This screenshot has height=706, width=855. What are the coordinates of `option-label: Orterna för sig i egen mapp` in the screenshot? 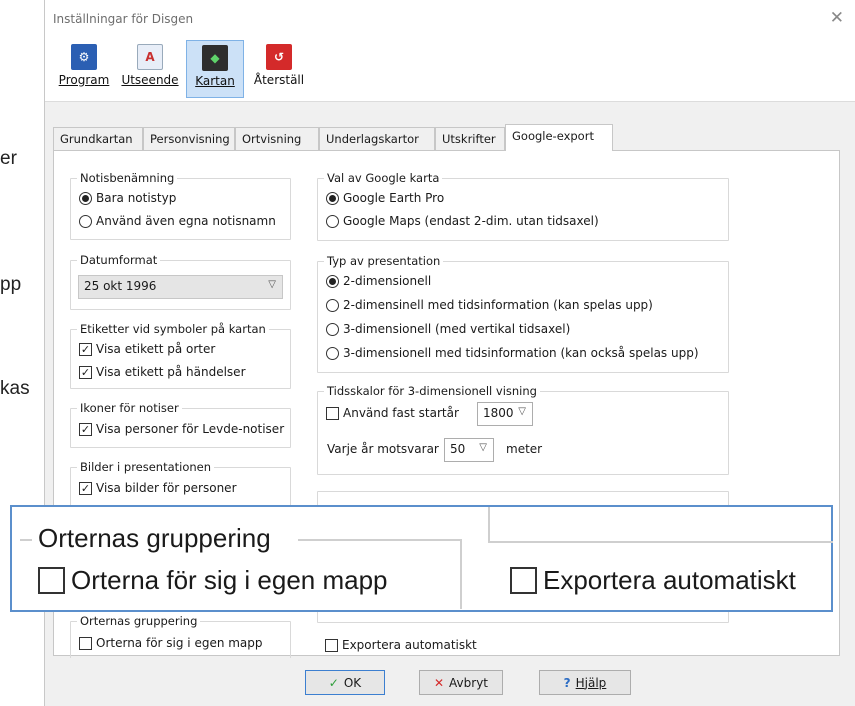 It's located at (229, 580).